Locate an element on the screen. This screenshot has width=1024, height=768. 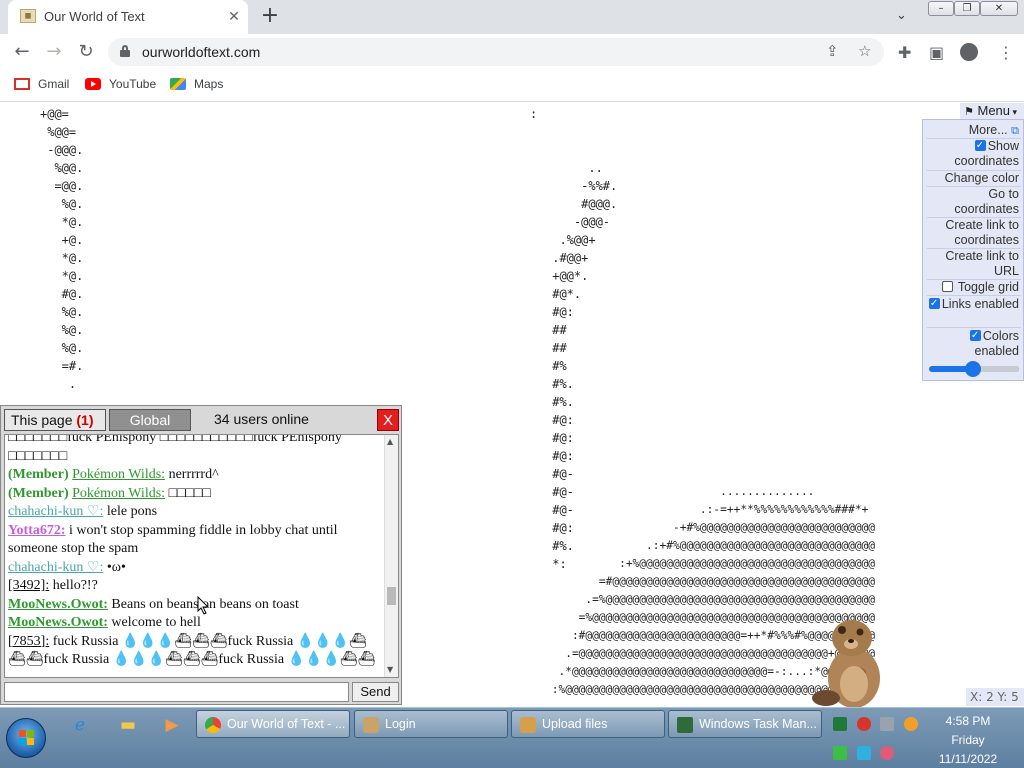
extensions-icon: ✚ is located at coordinates (904, 52).